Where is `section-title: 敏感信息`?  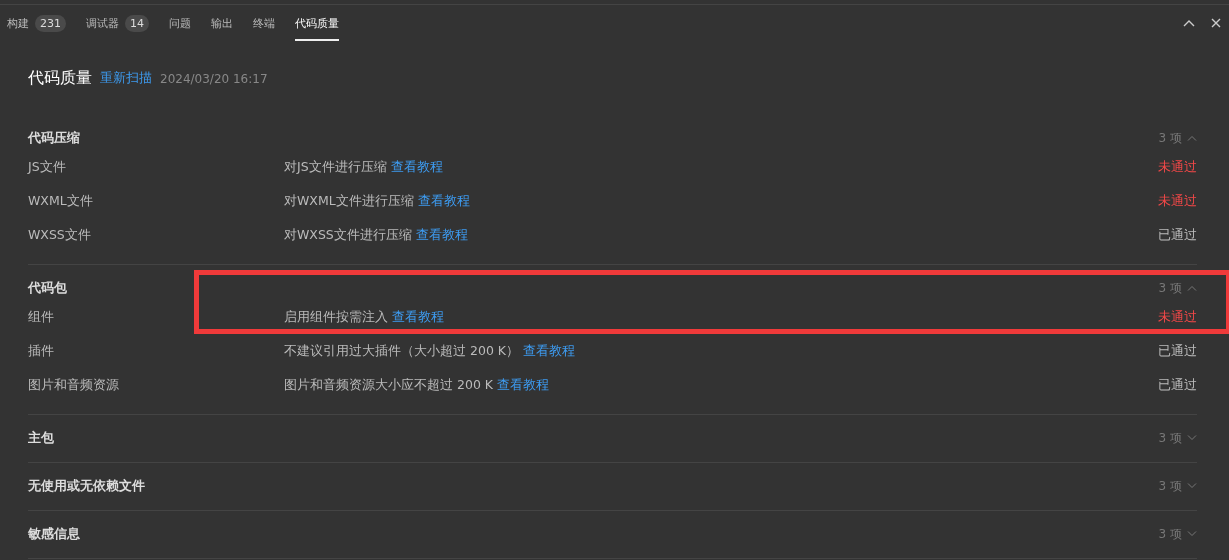
section-title: 敏感信息 is located at coordinates (54, 534).